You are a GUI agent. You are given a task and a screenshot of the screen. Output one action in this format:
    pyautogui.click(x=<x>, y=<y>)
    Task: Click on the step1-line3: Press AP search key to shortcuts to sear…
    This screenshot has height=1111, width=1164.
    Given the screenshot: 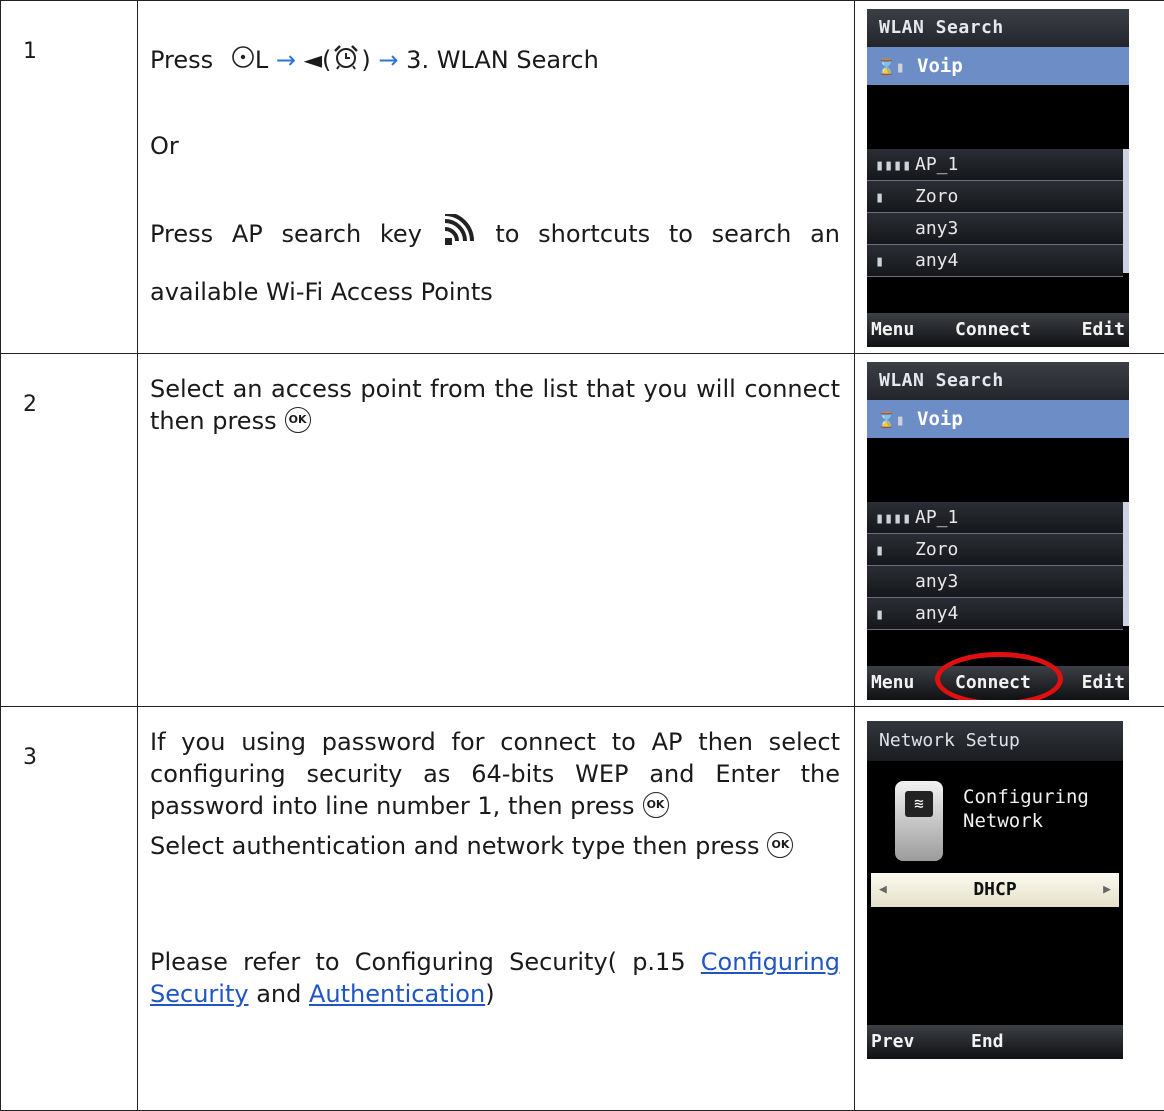 What is the action you would take?
    pyautogui.click(x=495, y=234)
    